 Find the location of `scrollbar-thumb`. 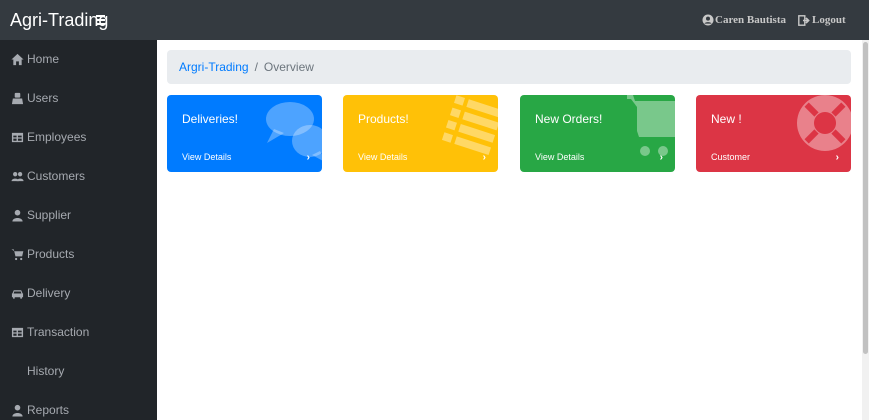

scrollbar-thumb is located at coordinates (865, 198).